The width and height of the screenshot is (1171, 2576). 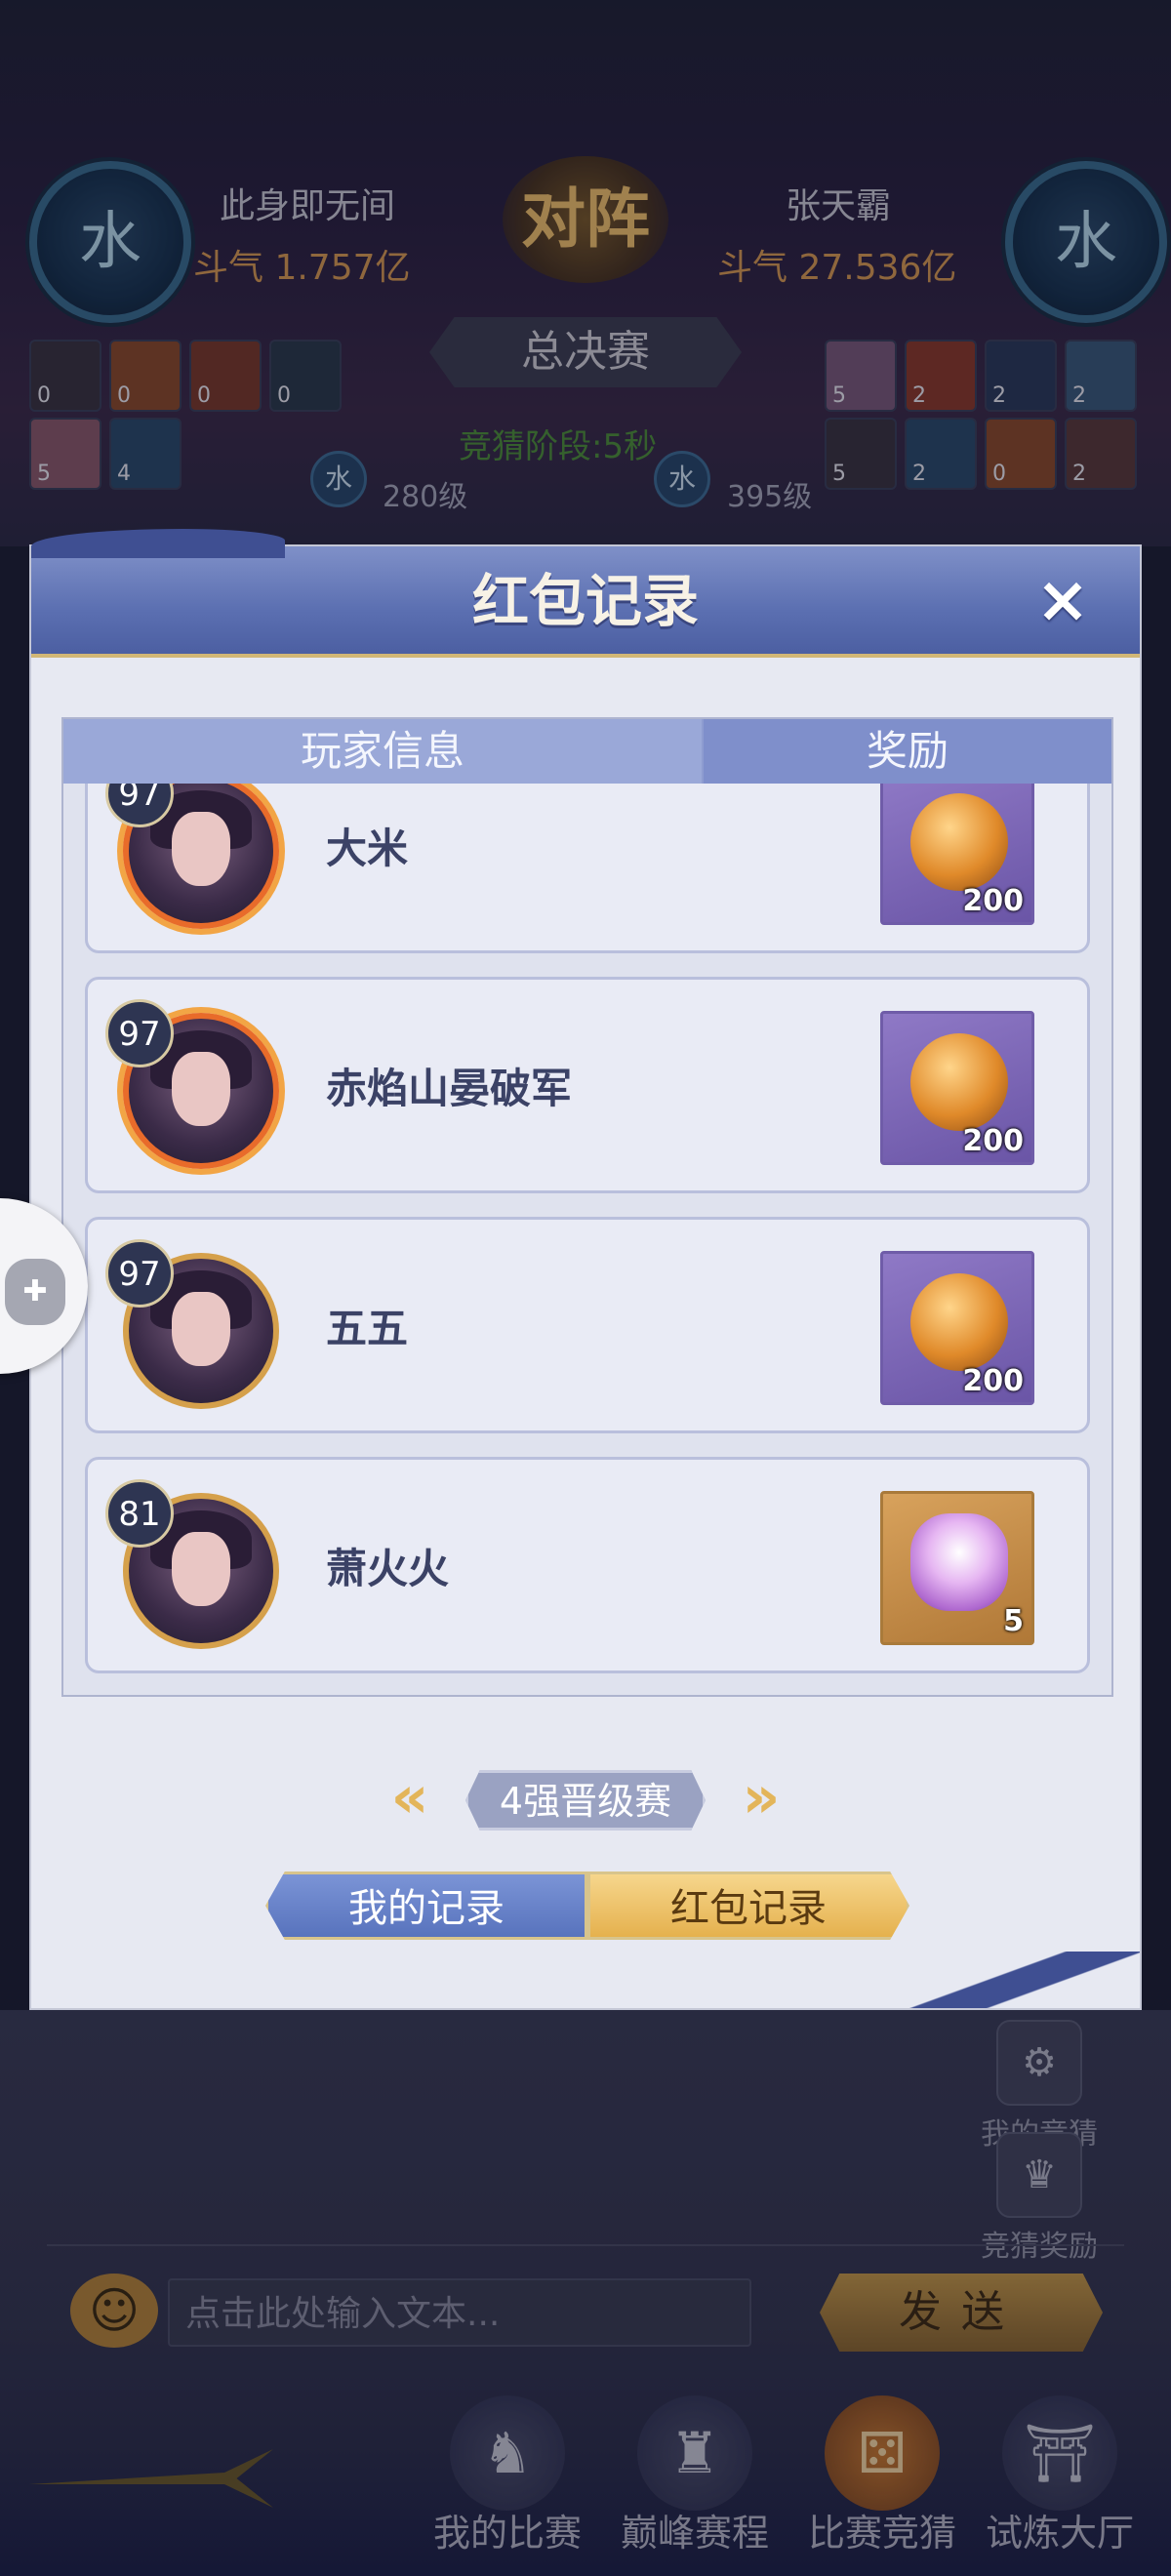 I want to click on reward-item: 5, so click(x=957, y=1568).